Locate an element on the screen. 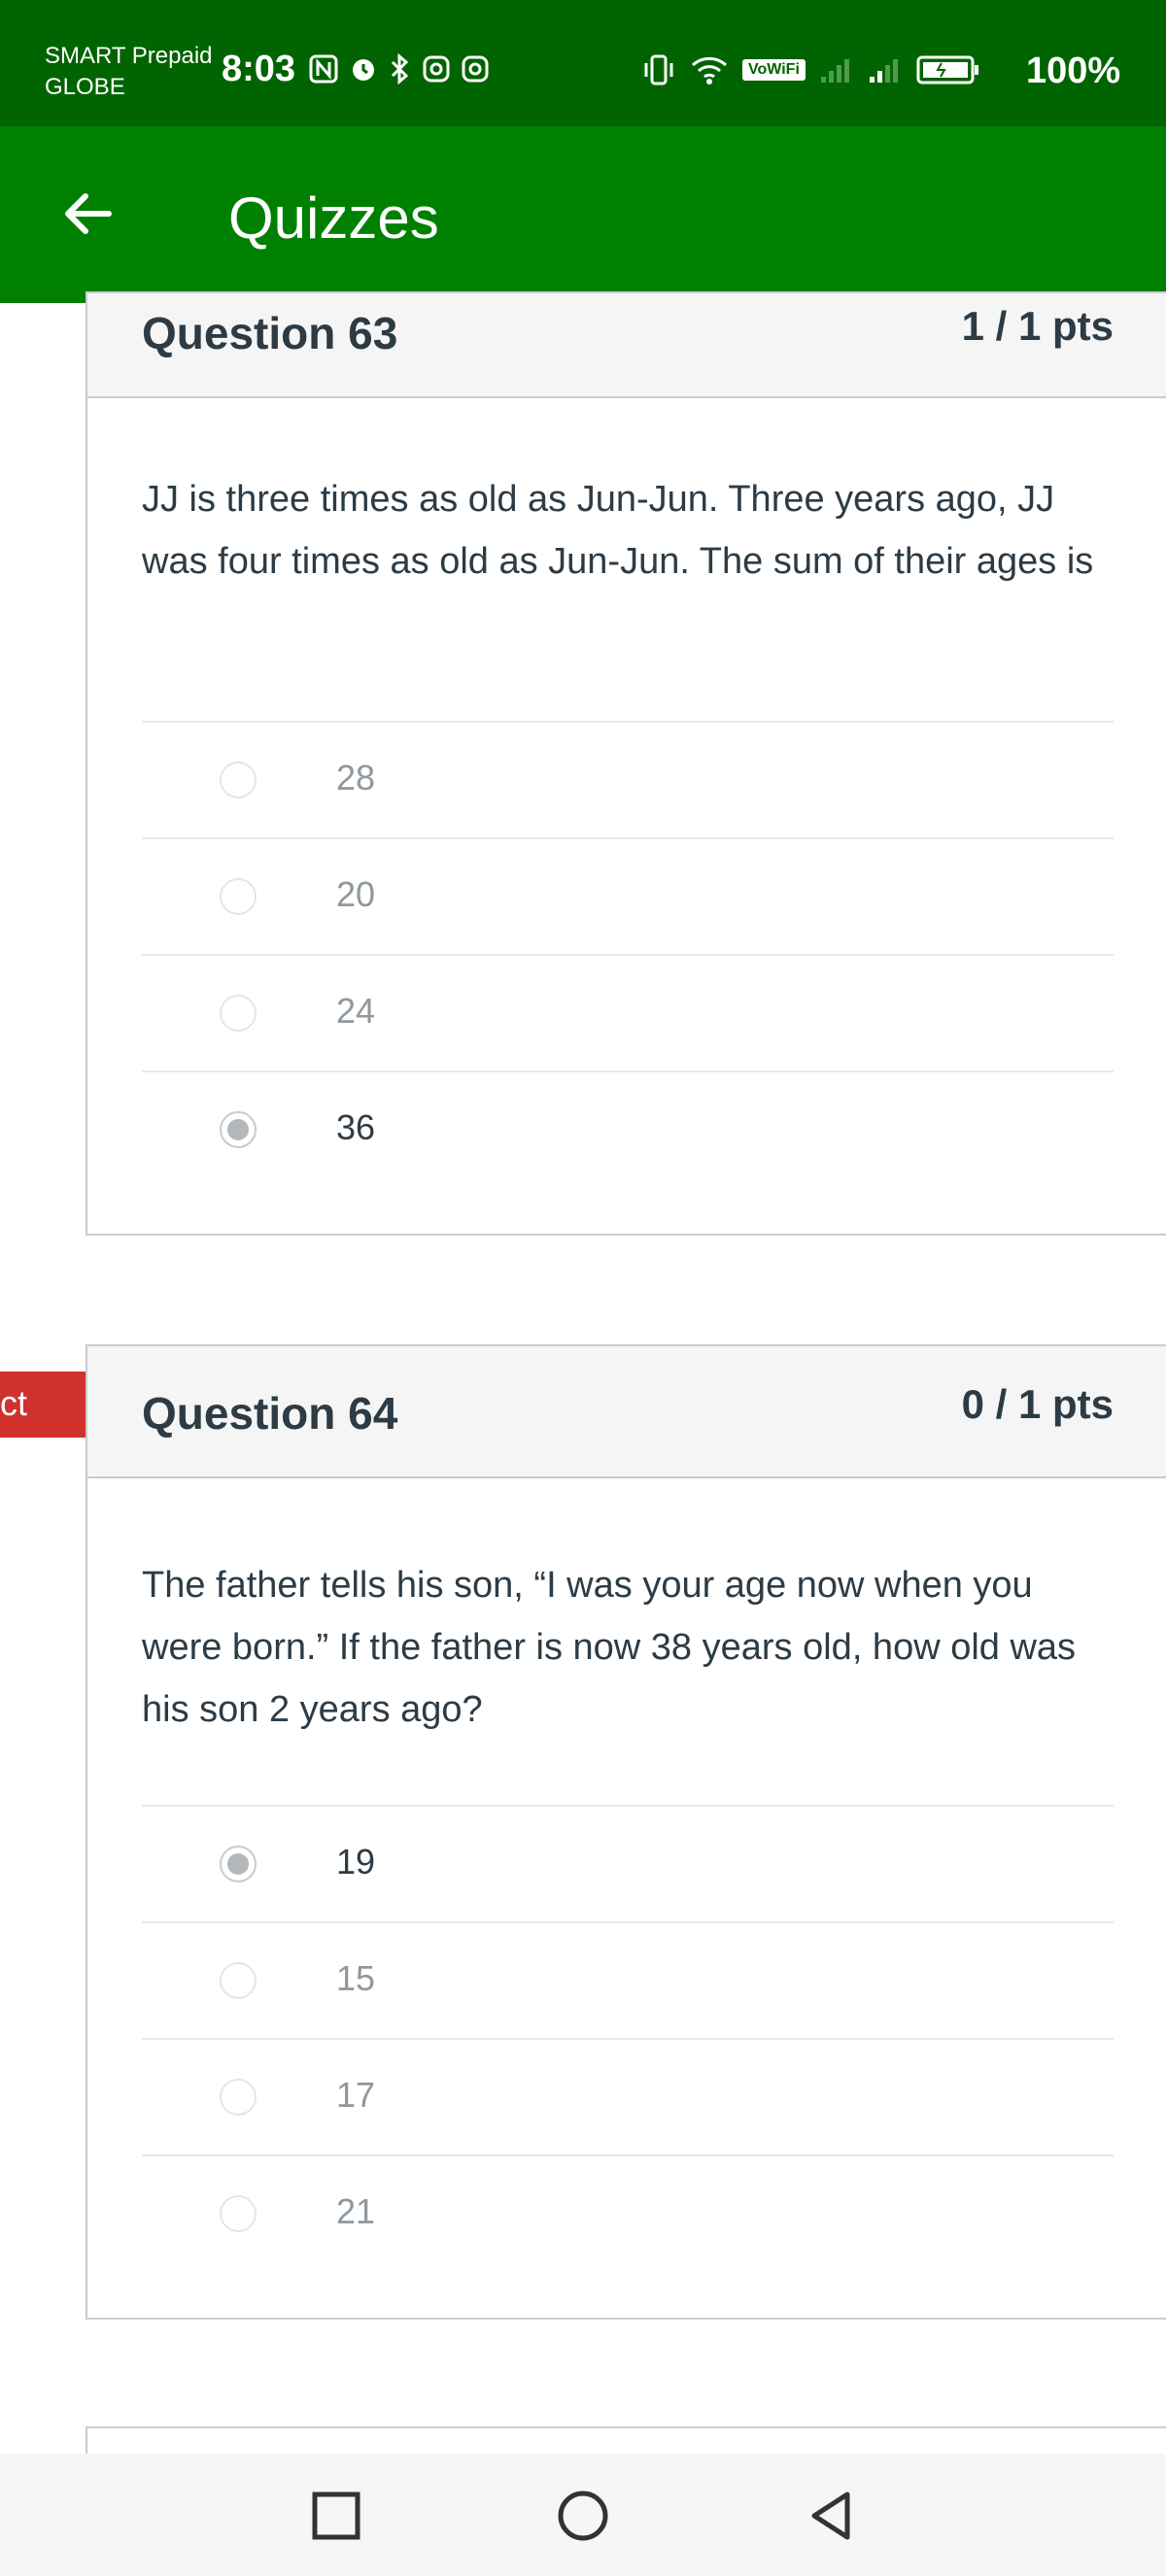 The image size is (1166, 2576). notification-icons is located at coordinates (399, 69).